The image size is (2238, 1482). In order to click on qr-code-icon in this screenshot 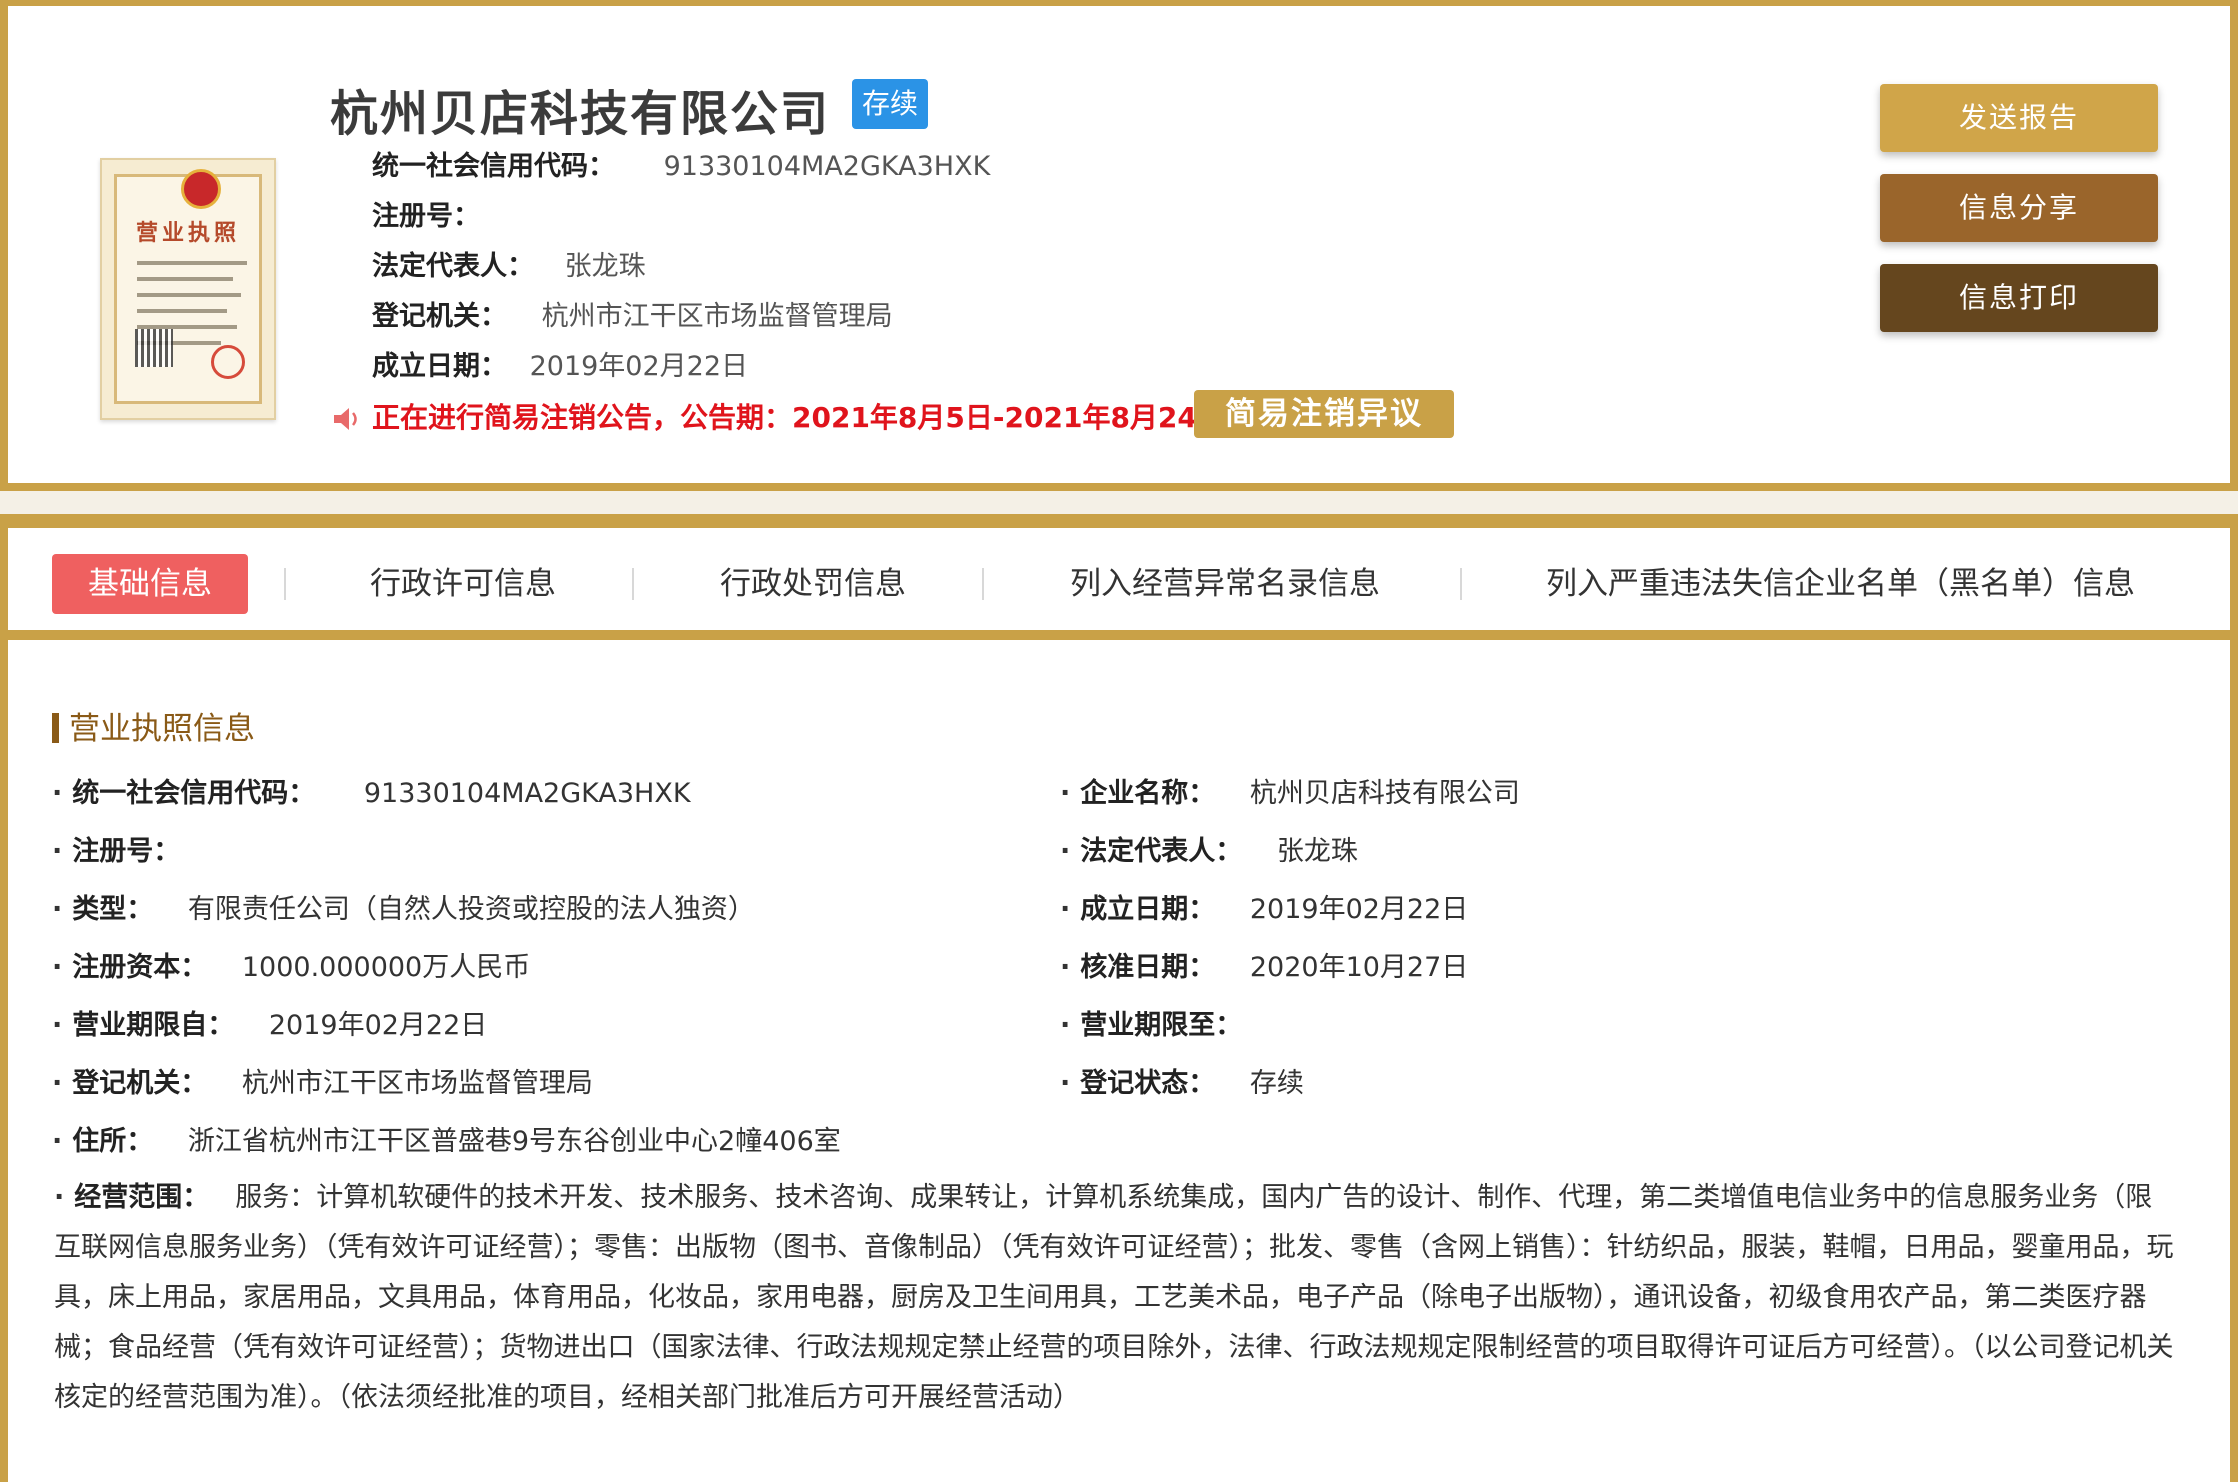, I will do `click(154, 348)`.